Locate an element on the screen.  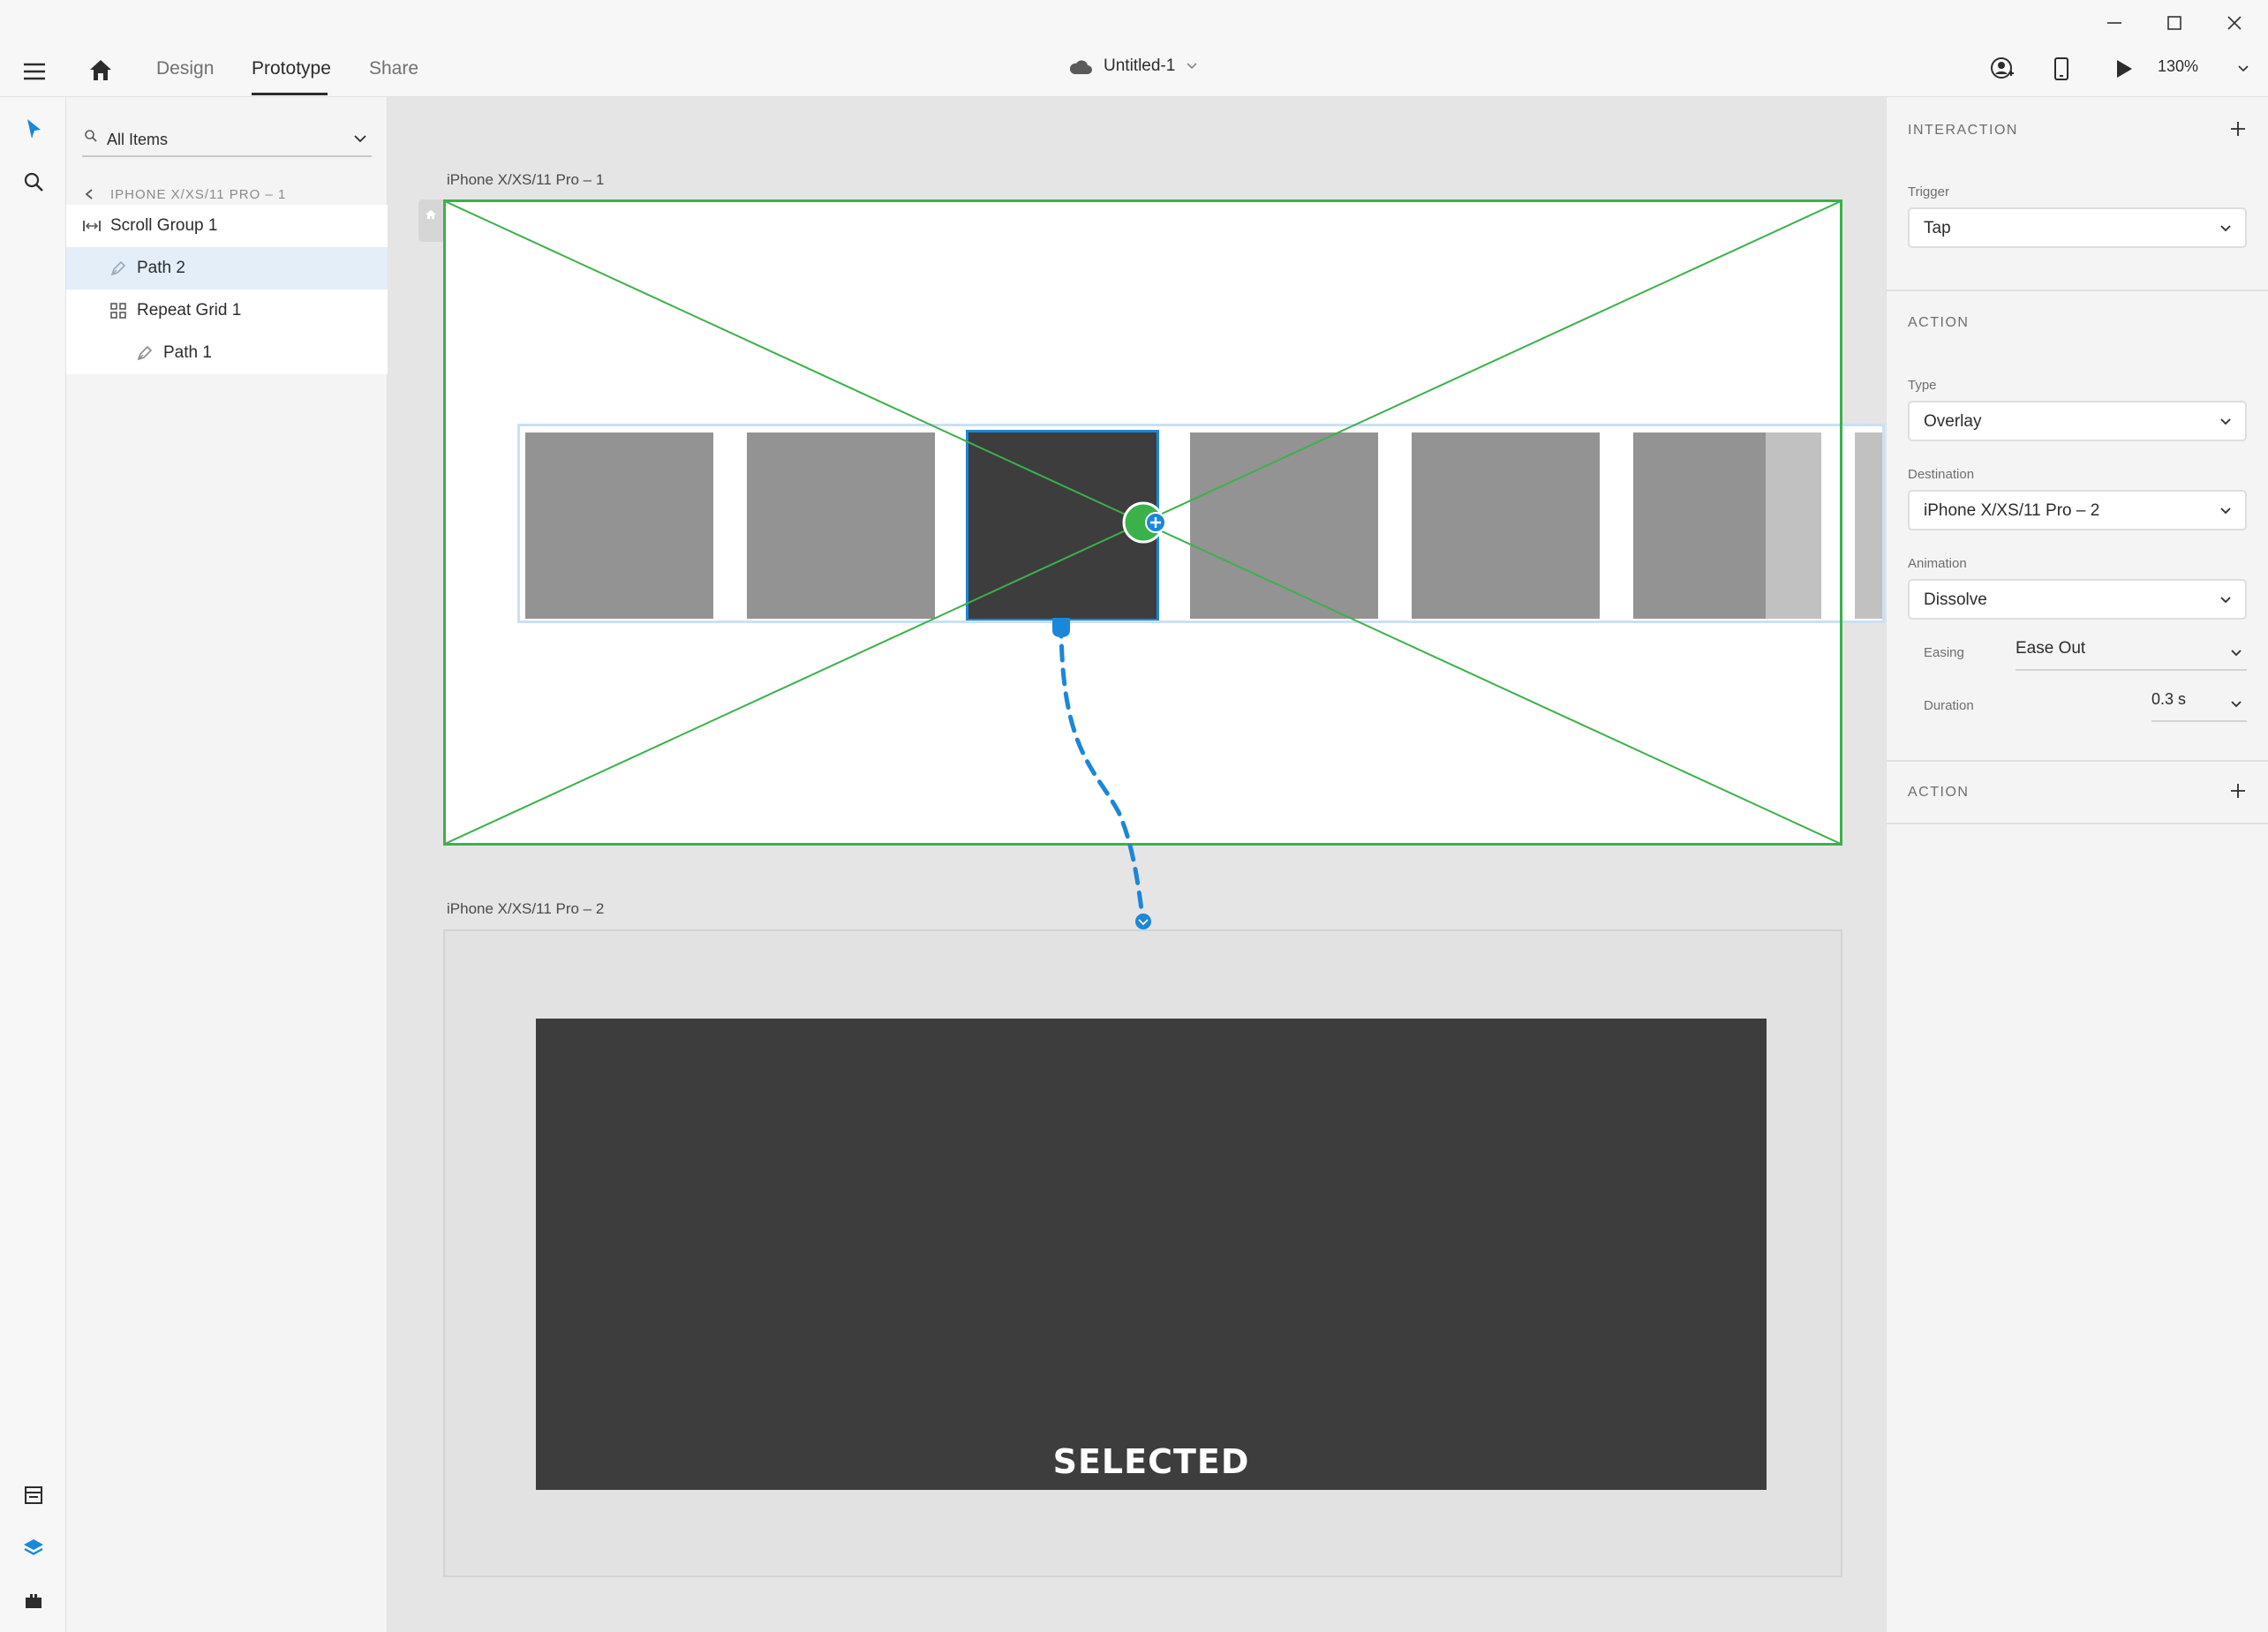
easing-select: Ease Out is located at coordinates (2131, 653).